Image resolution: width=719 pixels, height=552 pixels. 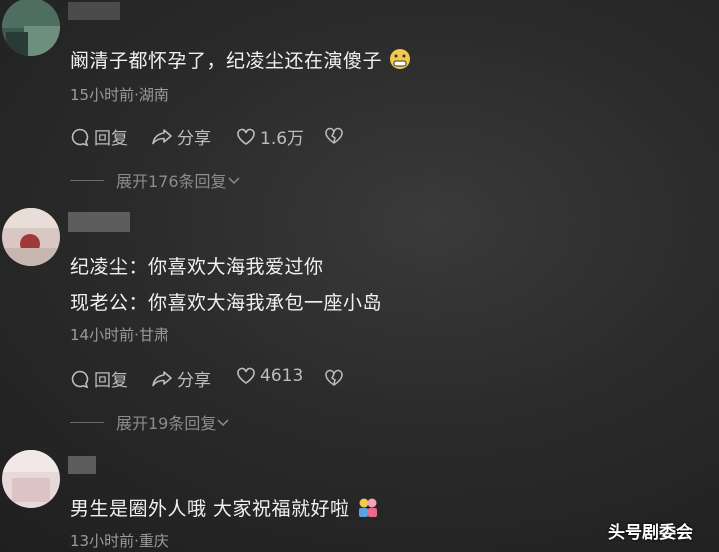 What do you see at coordinates (226, 303) in the screenshot?
I see `comment-text: 现老公：你喜欢大海我承包一座小岛` at bounding box center [226, 303].